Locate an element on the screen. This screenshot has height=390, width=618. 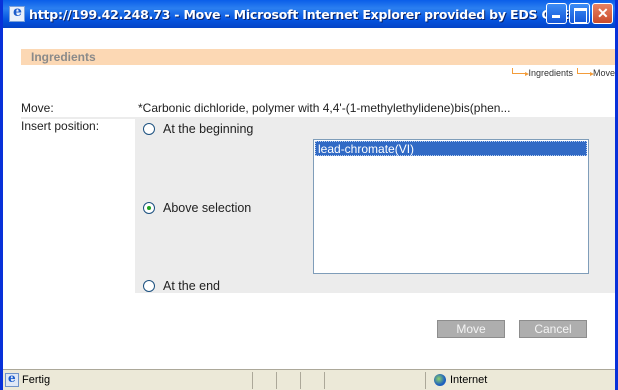
radio-label: At the beginning is located at coordinates (208, 129).